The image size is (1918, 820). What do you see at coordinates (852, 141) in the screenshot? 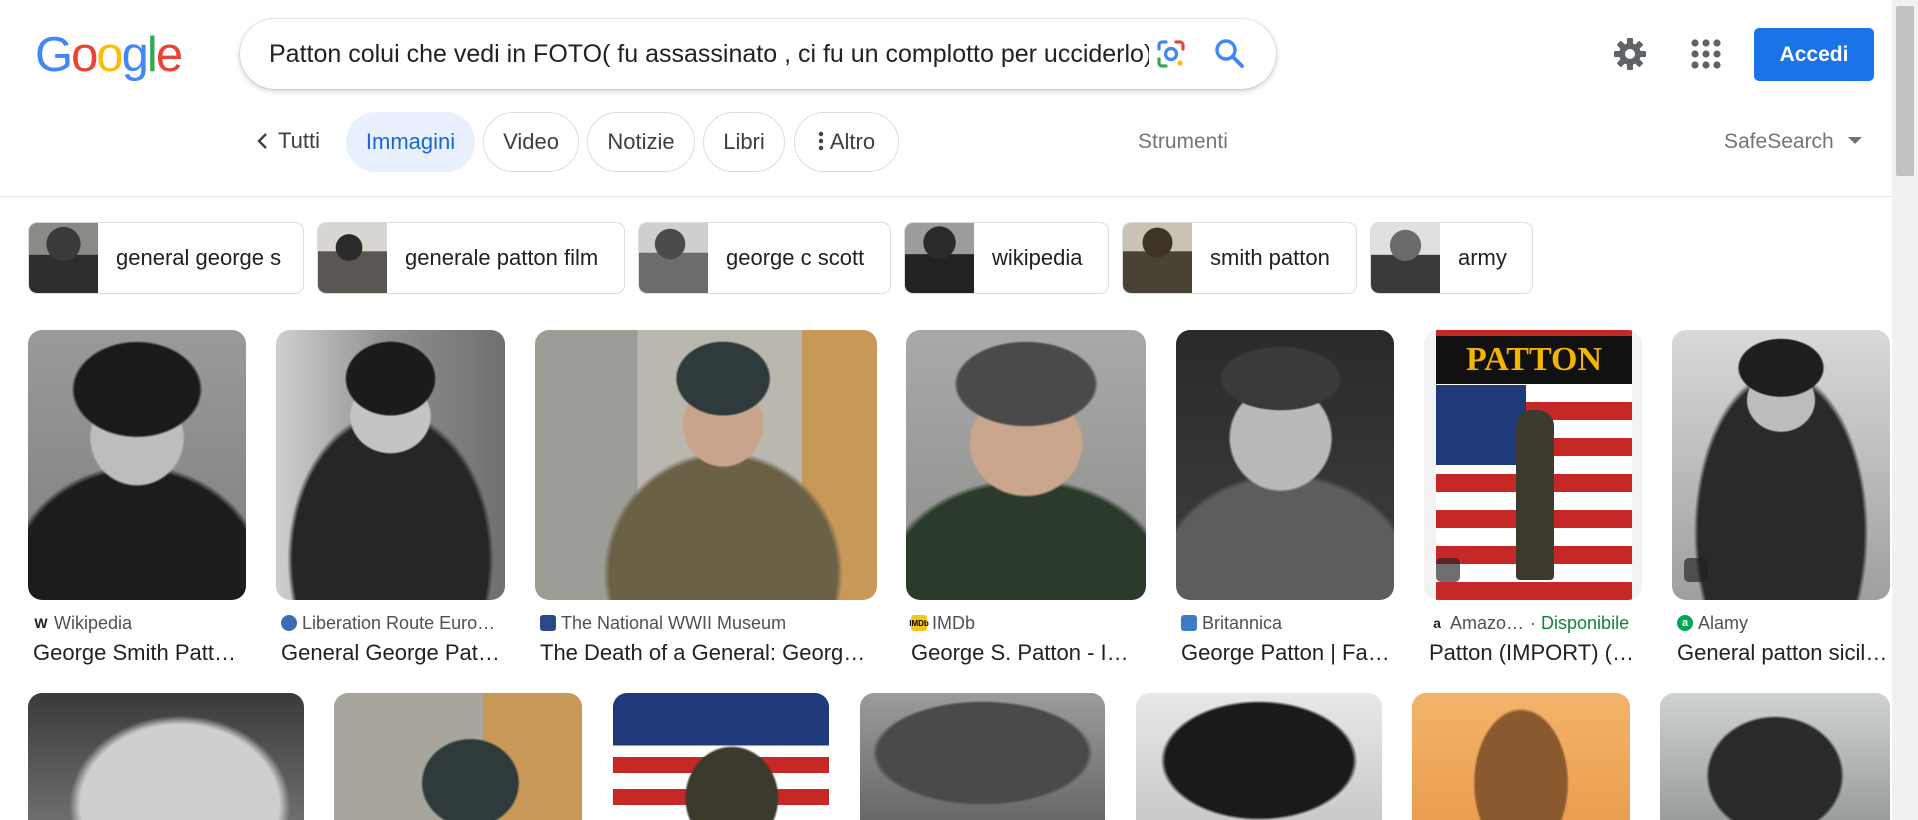
I see `tab-more-label: Altro` at bounding box center [852, 141].